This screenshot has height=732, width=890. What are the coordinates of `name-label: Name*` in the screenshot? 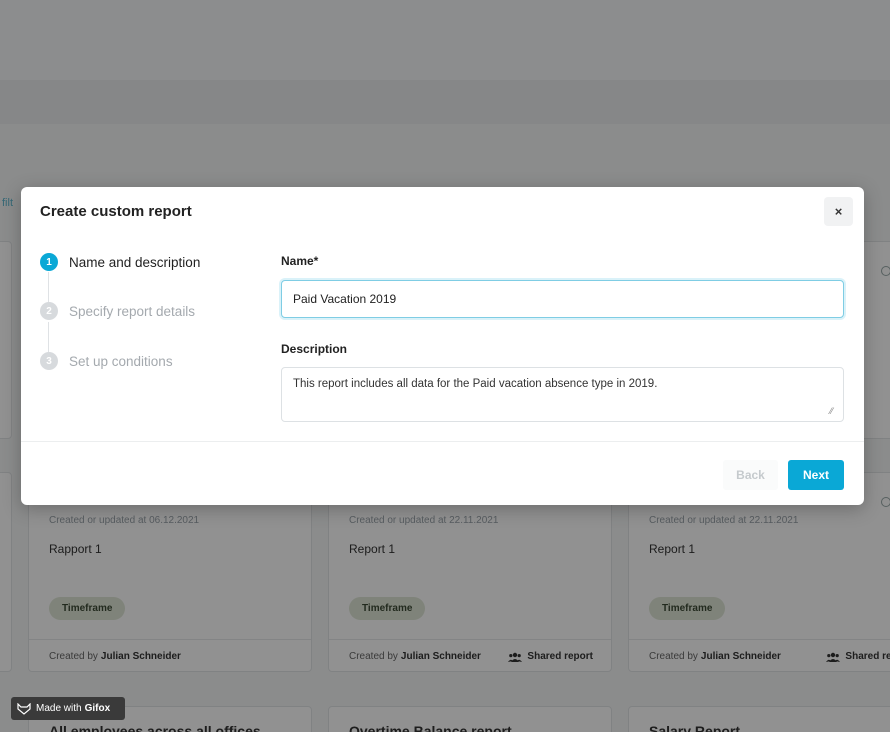 It's located at (300, 261).